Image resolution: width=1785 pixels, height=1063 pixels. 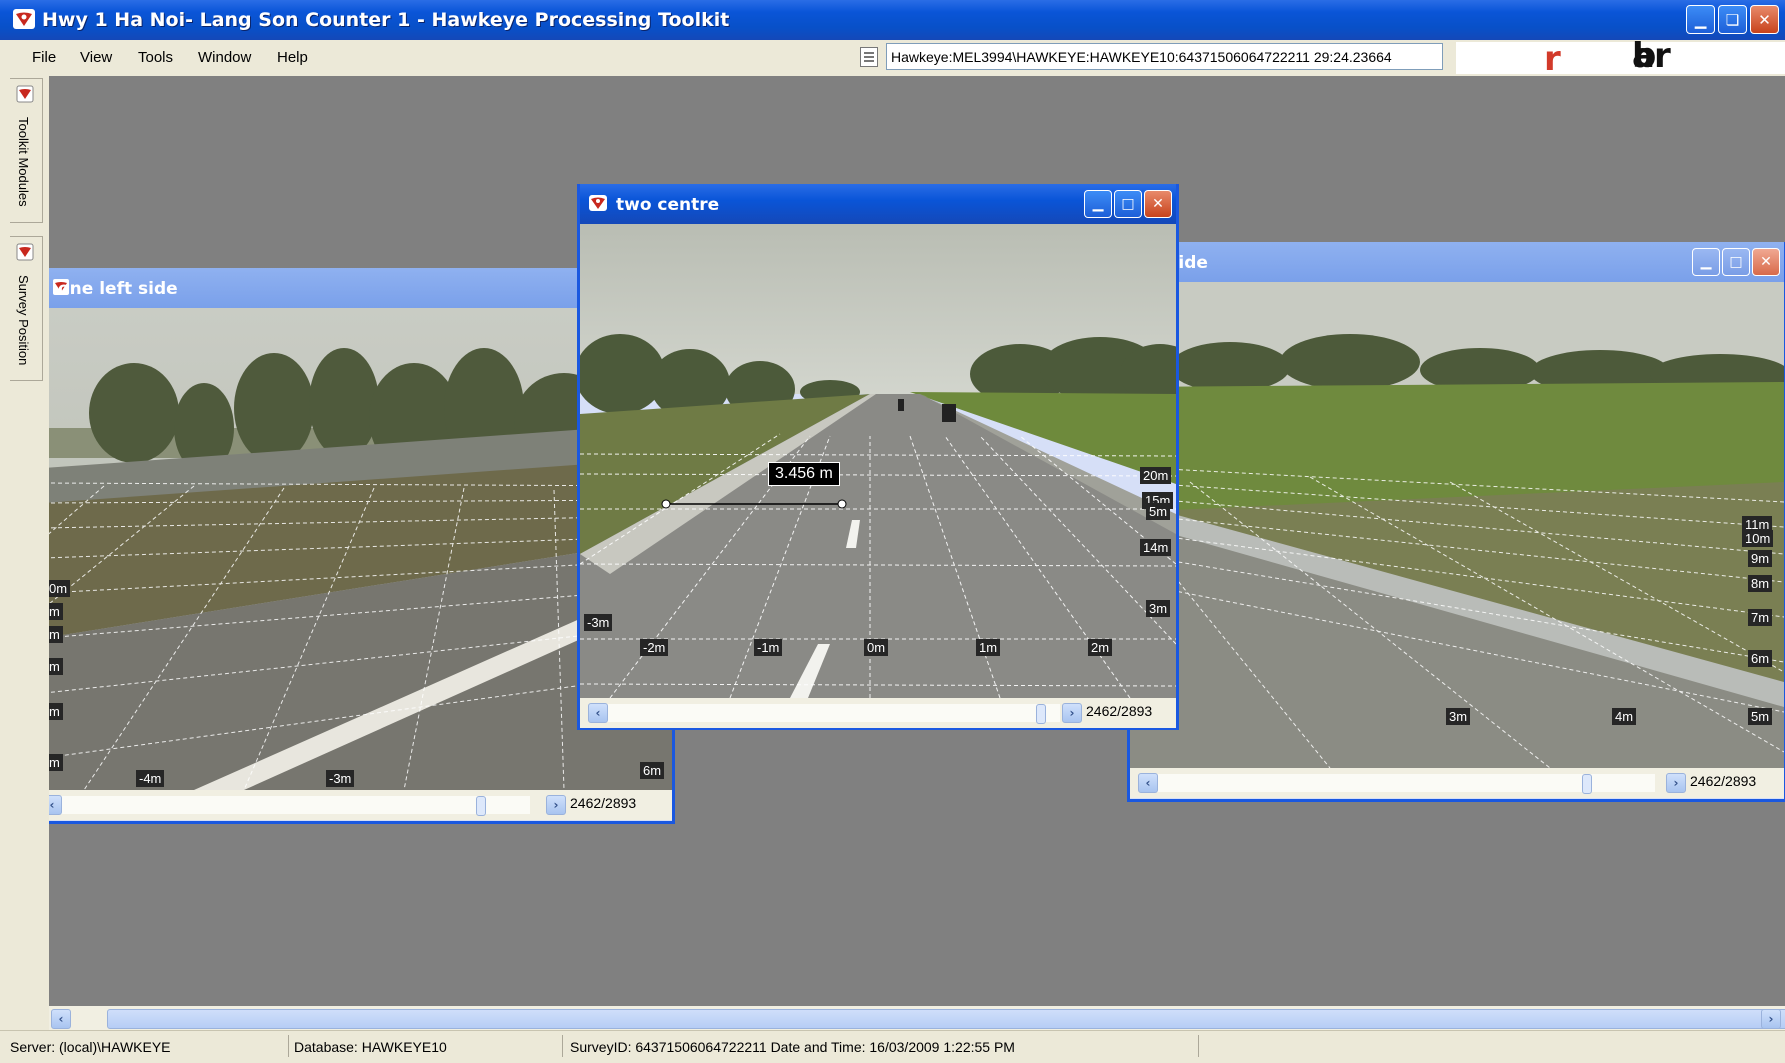 What do you see at coordinates (118, 289) in the screenshot?
I see `child-title: one left side` at bounding box center [118, 289].